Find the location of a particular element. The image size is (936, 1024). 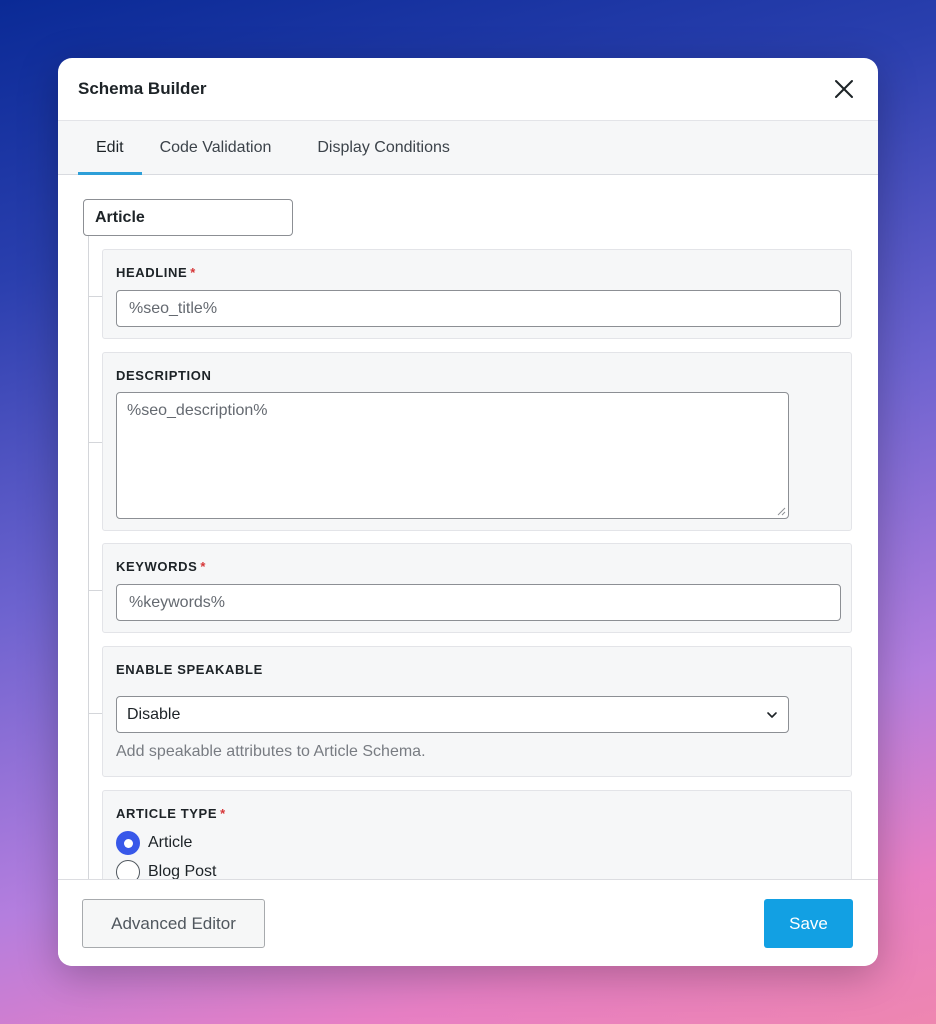

speakable-select: Disable is located at coordinates (452, 714).